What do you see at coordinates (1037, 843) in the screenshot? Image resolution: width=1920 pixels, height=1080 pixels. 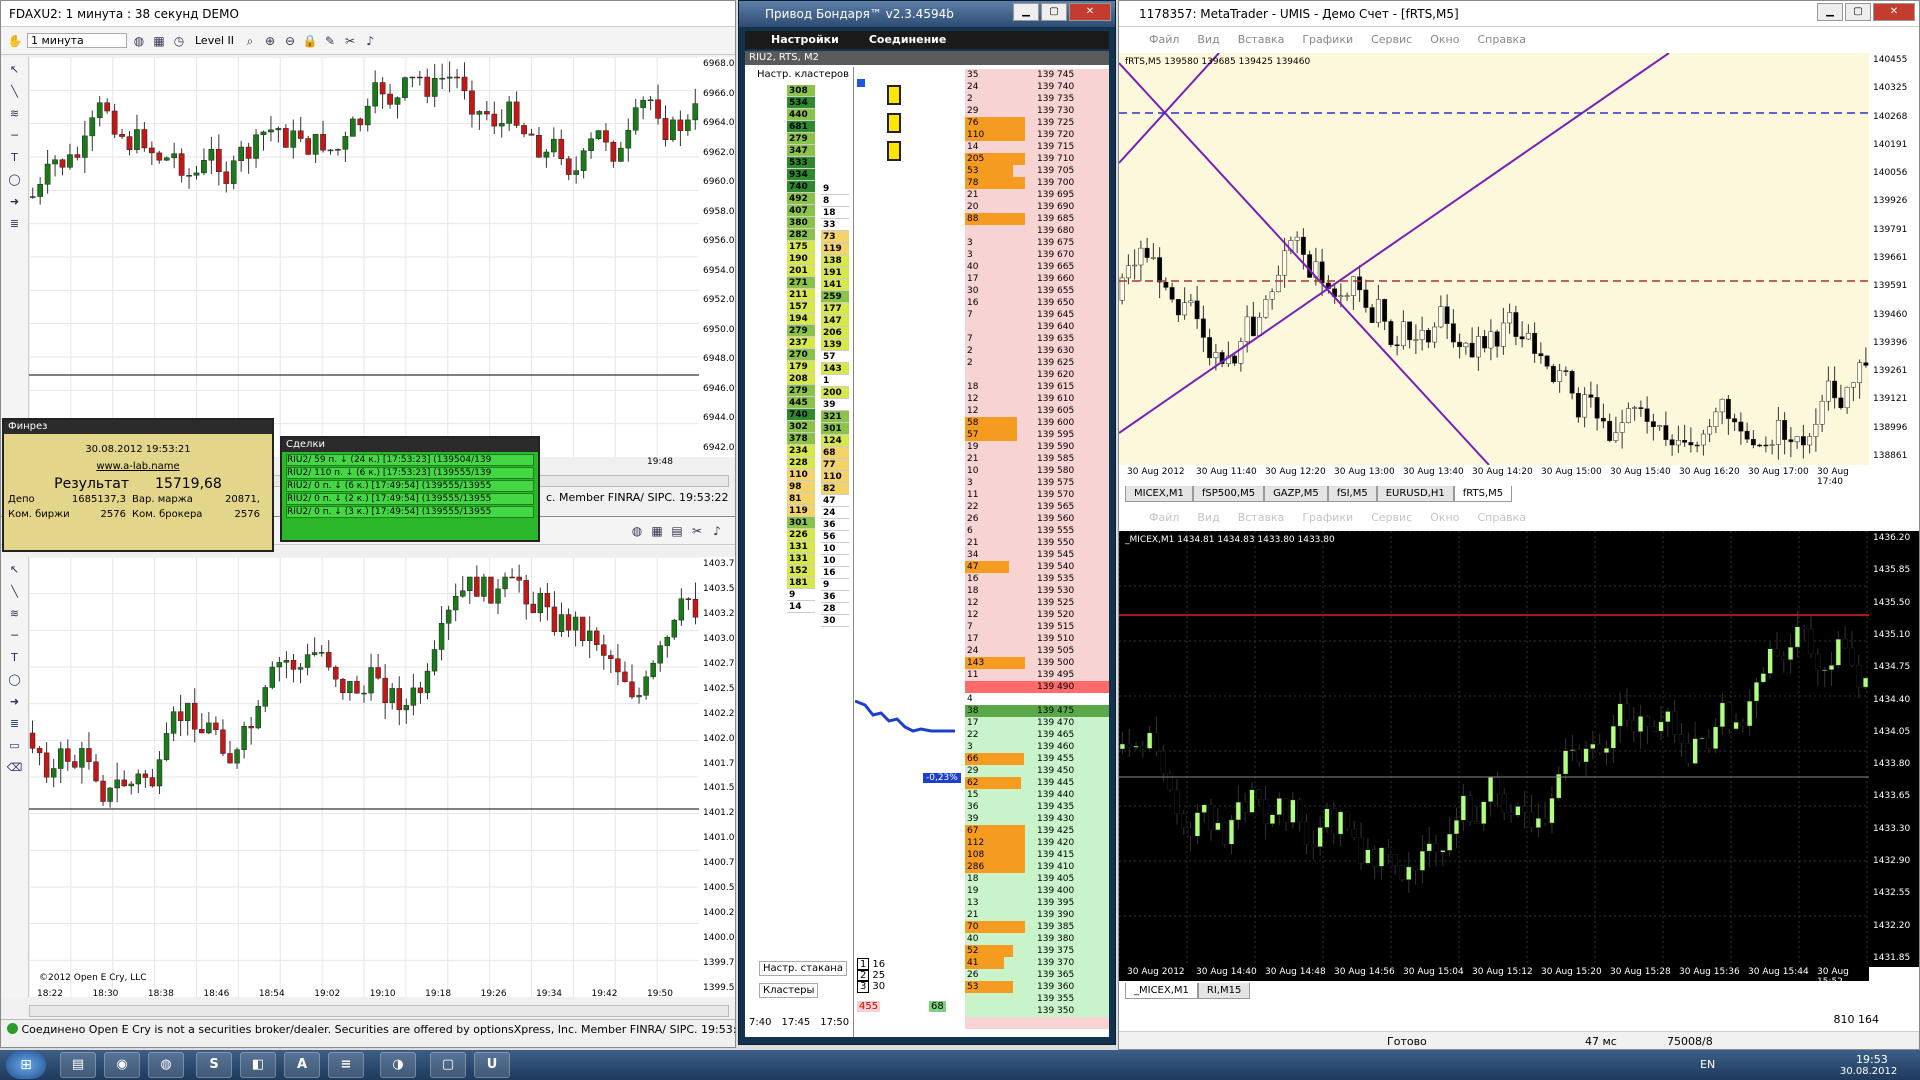 I see `price-row: 112 139 420` at bounding box center [1037, 843].